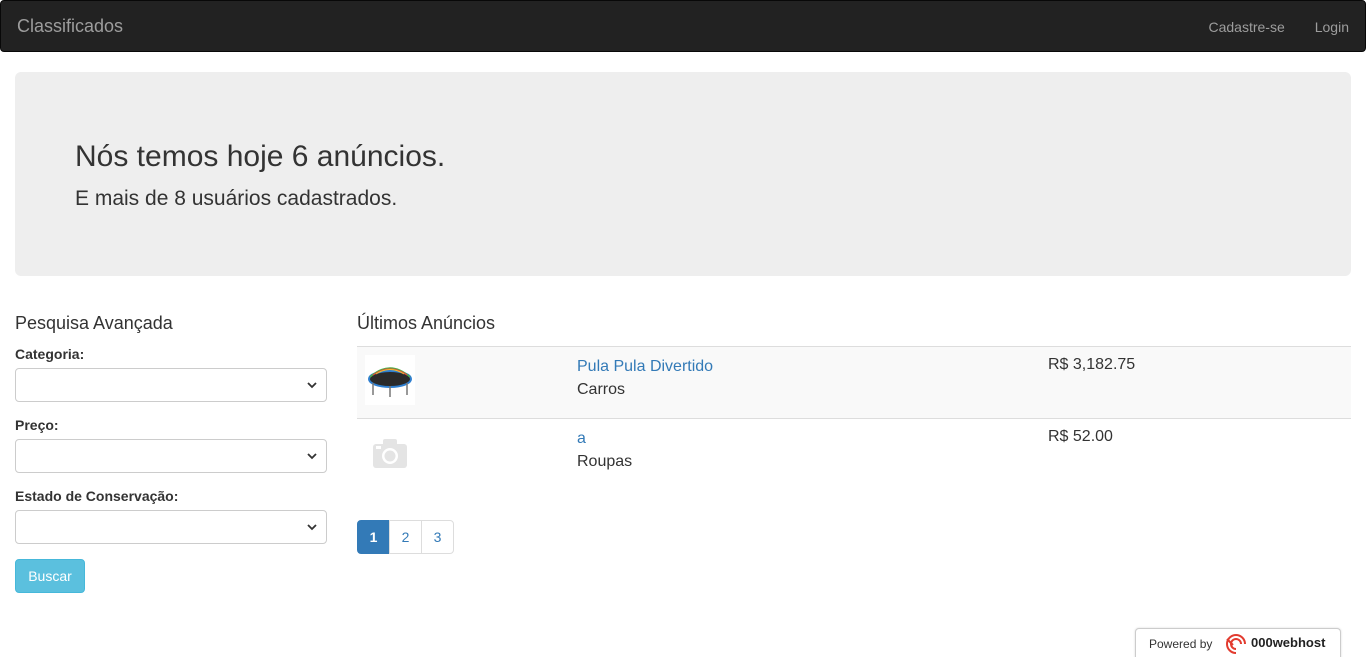 The width and height of the screenshot is (1366, 657). I want to click on price-group: Preço:, so click(171, 445).